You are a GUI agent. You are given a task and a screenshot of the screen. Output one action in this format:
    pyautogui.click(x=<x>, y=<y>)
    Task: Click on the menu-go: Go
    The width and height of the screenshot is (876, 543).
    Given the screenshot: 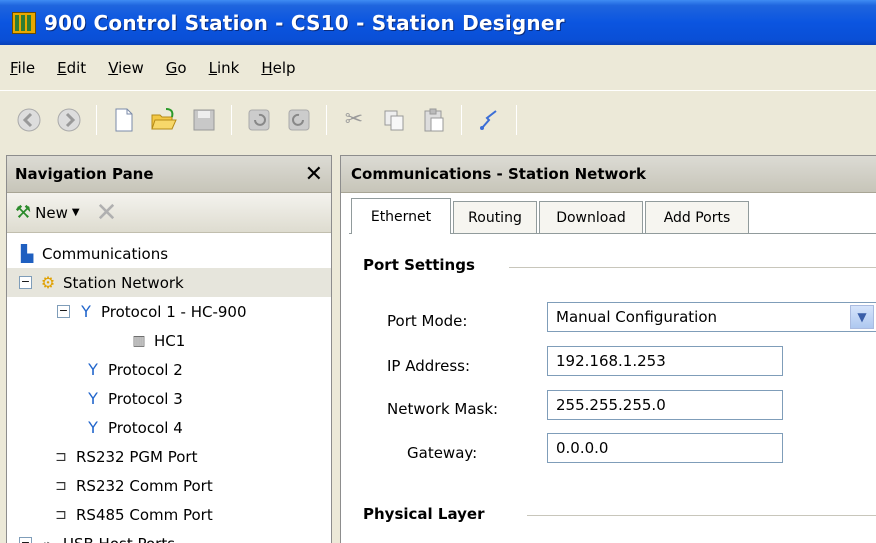 What is the action you would take?
    pyautogui.click(x=176, y=68)
    